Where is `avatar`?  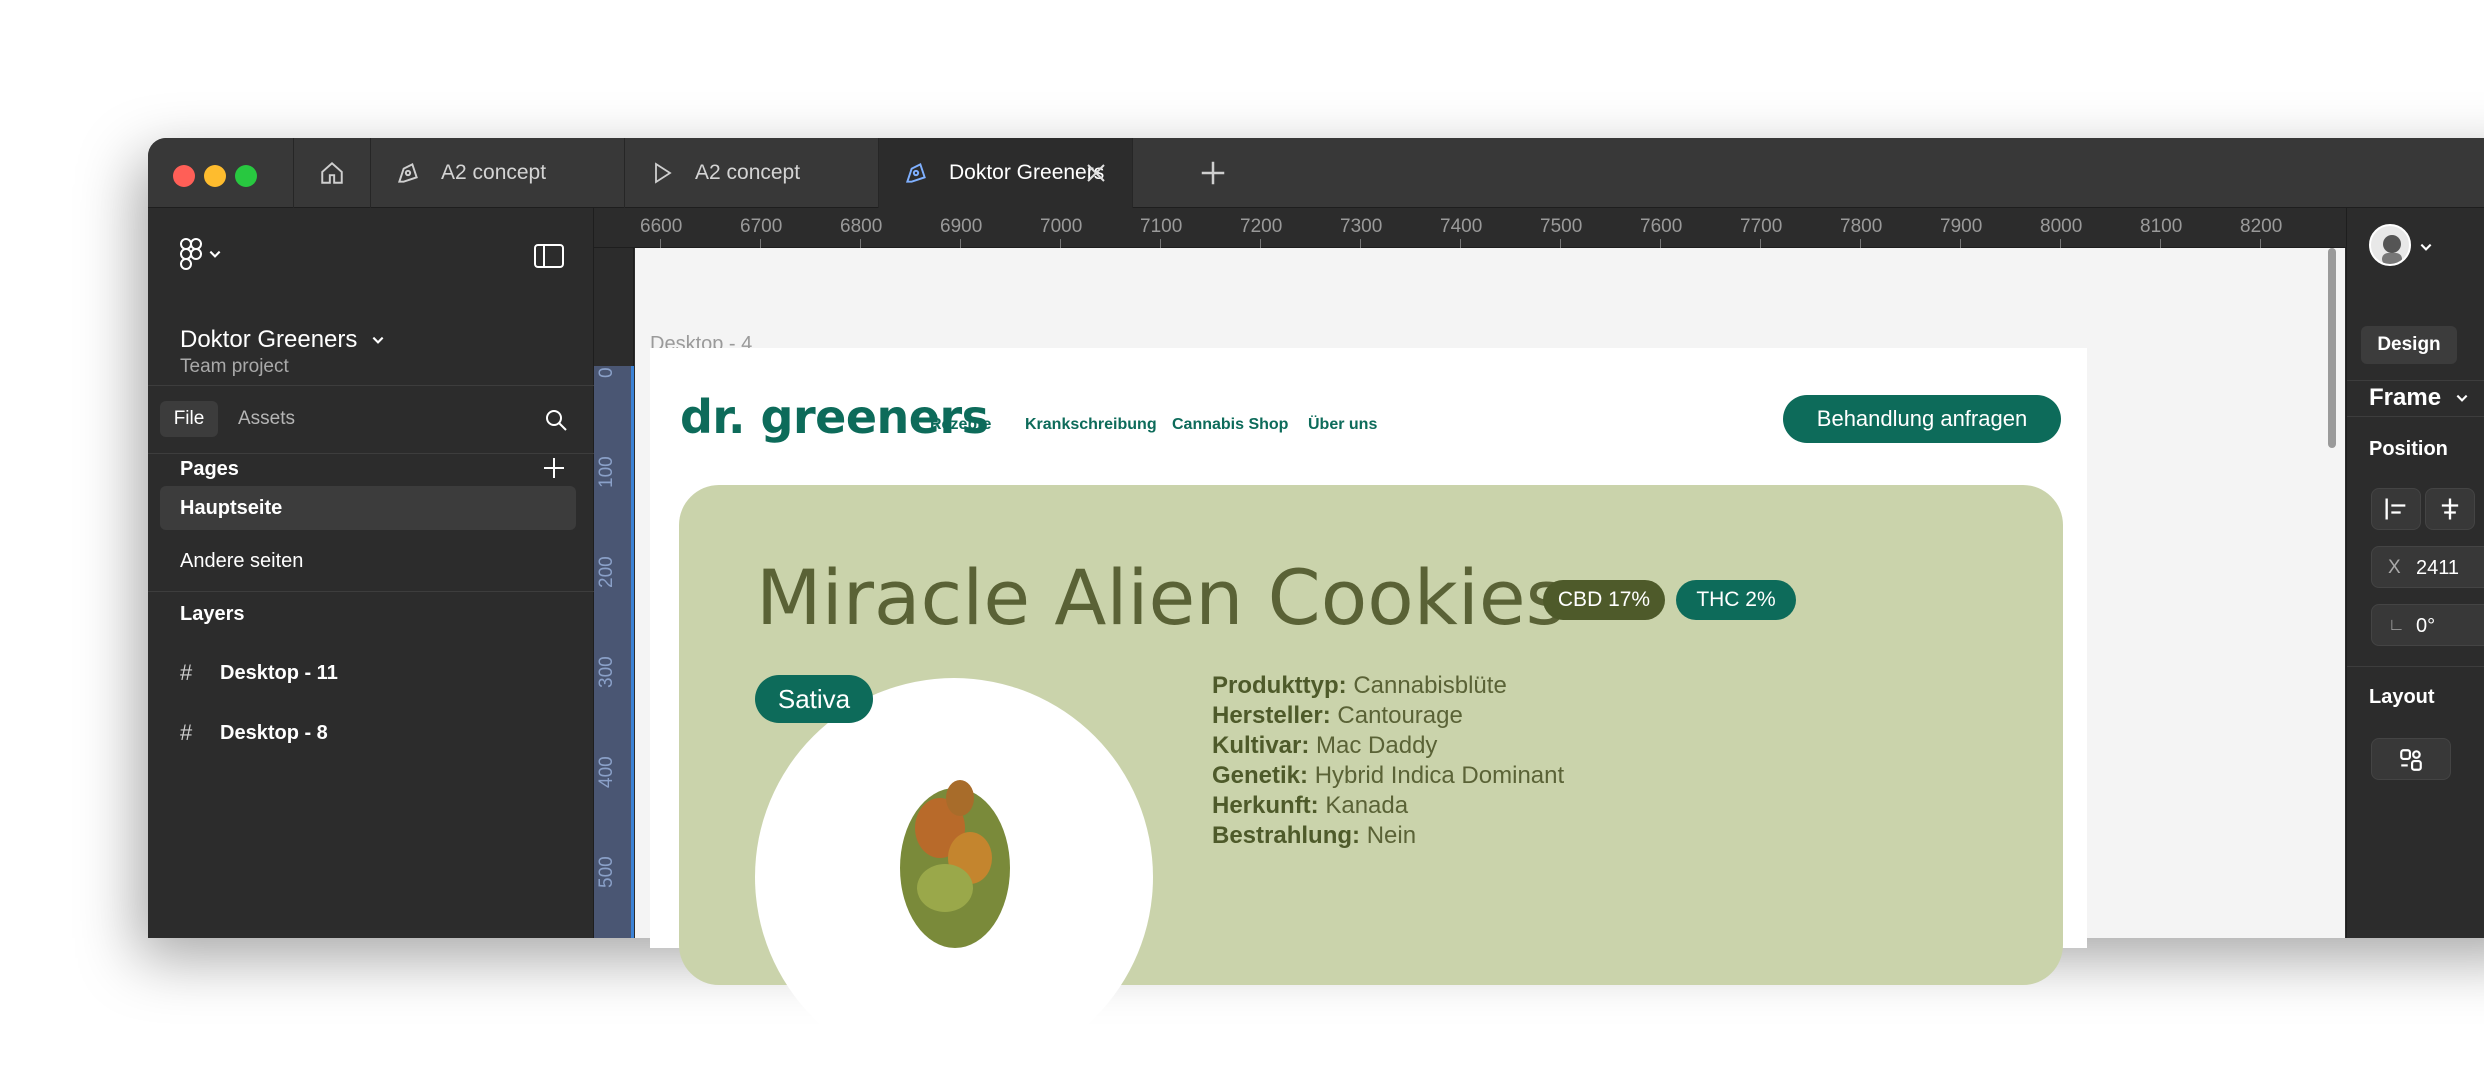
avatar is located at coordinates (2390, 245).